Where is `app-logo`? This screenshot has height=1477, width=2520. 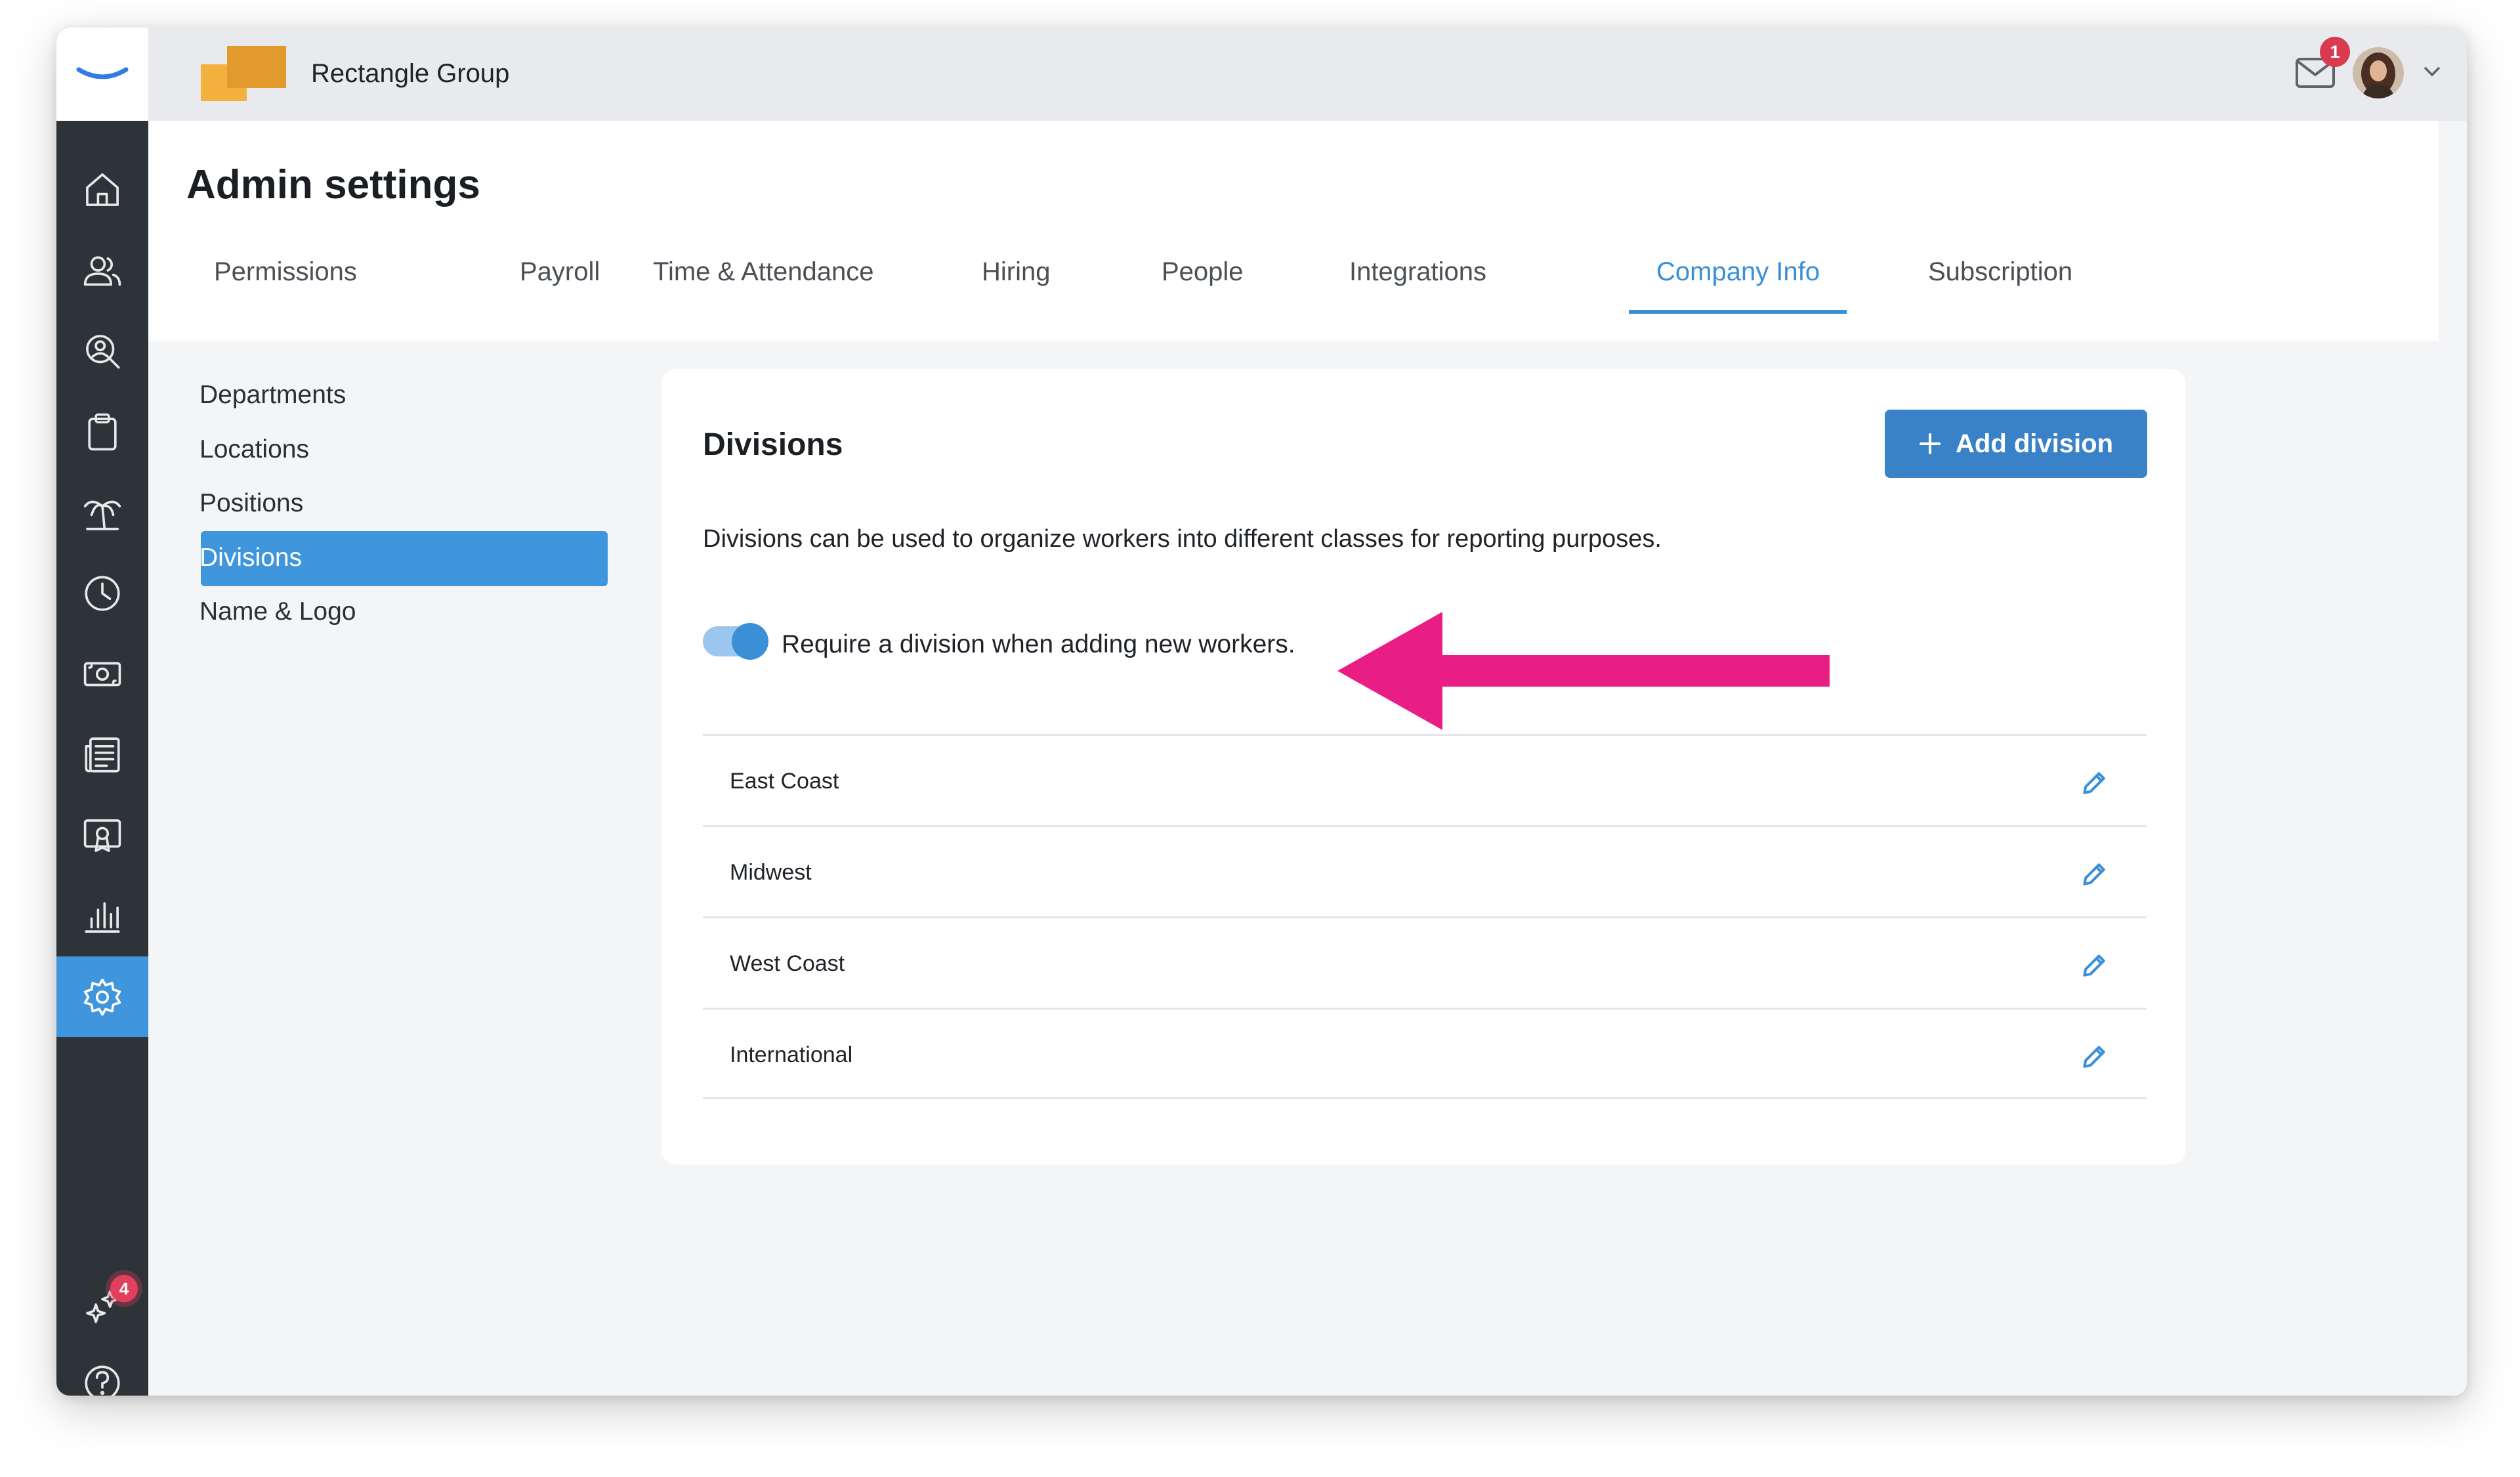 app-logo is located at coordinates (102, 74).